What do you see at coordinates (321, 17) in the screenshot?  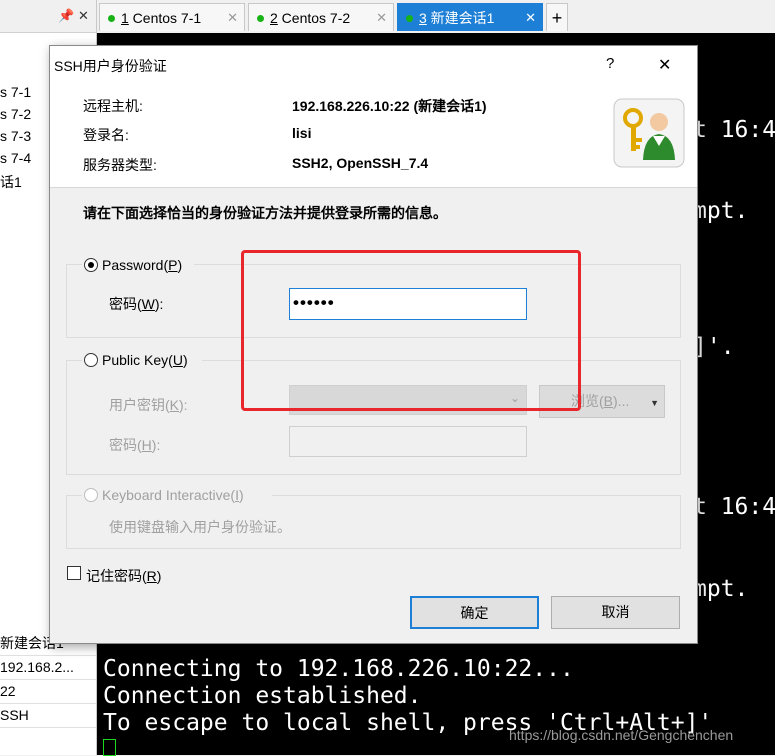 I see `tab-centos-7-2: 2 Centos 7-2 ✕` at bounding box center [321, 17].